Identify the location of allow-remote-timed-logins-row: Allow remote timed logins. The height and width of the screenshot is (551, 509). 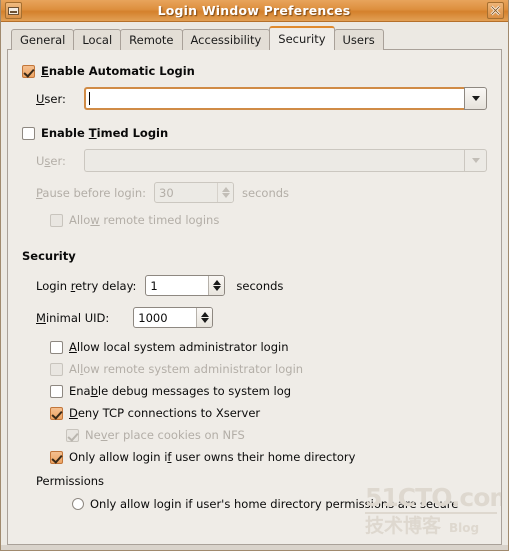
(268, 220).